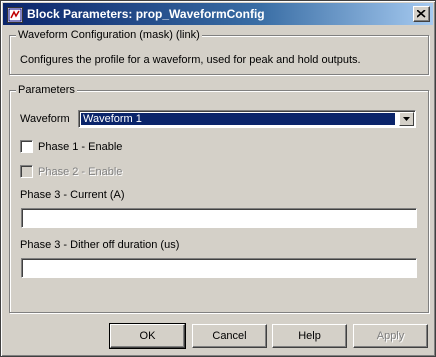  Describe the element at coordinates (390, 336) in the screenshot. I see `apply-button: Apply` at that location.